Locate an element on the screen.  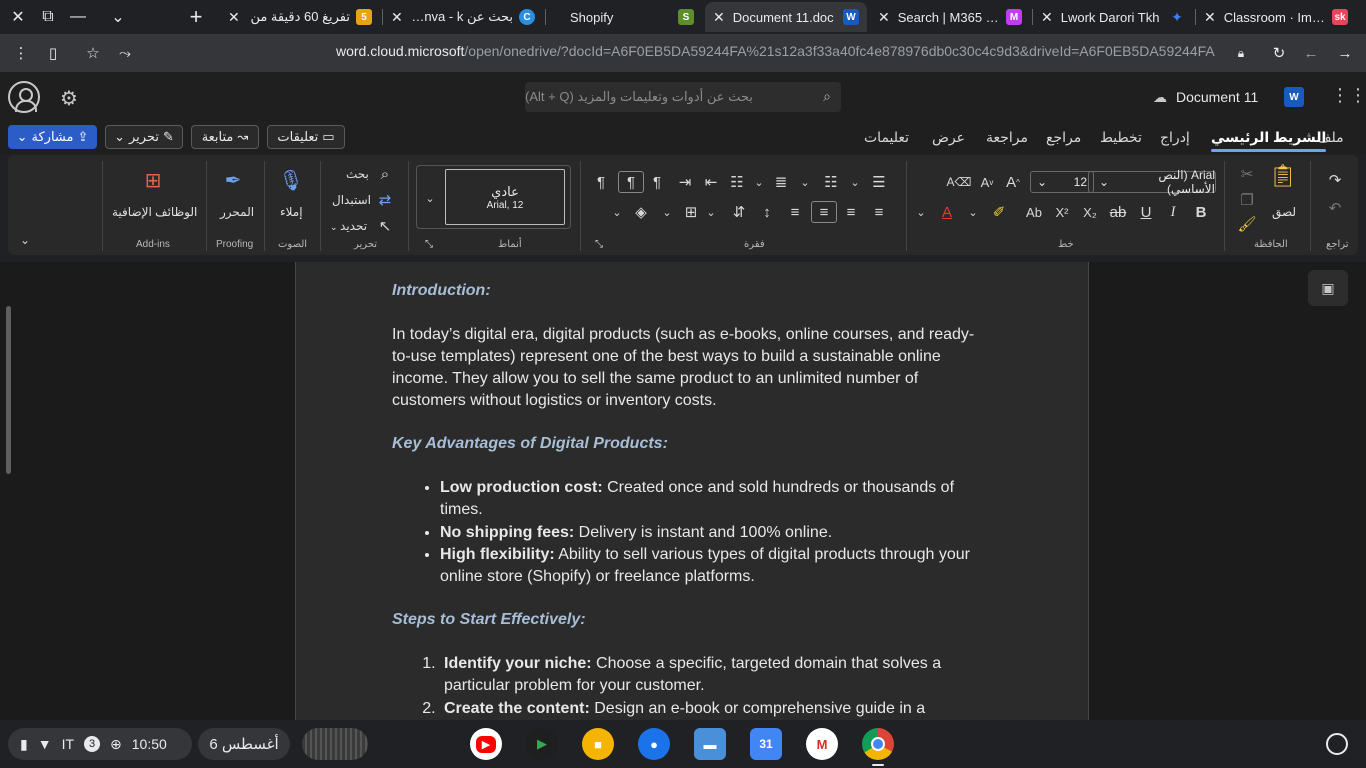
align-right-icon: ≡ is located at coordinates (795, 212).